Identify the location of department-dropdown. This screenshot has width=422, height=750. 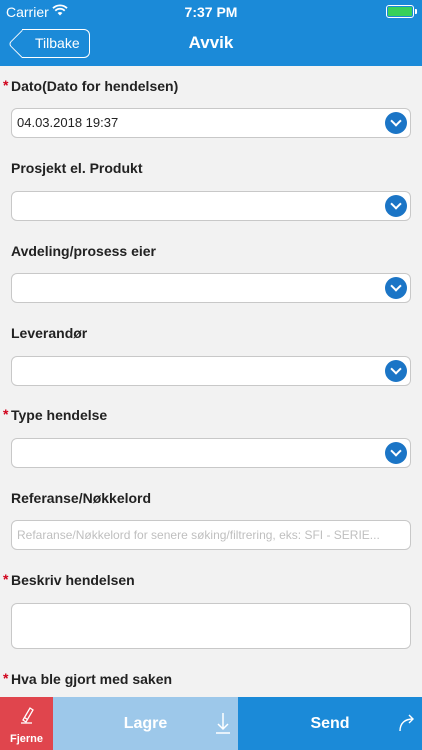
(211, 288).